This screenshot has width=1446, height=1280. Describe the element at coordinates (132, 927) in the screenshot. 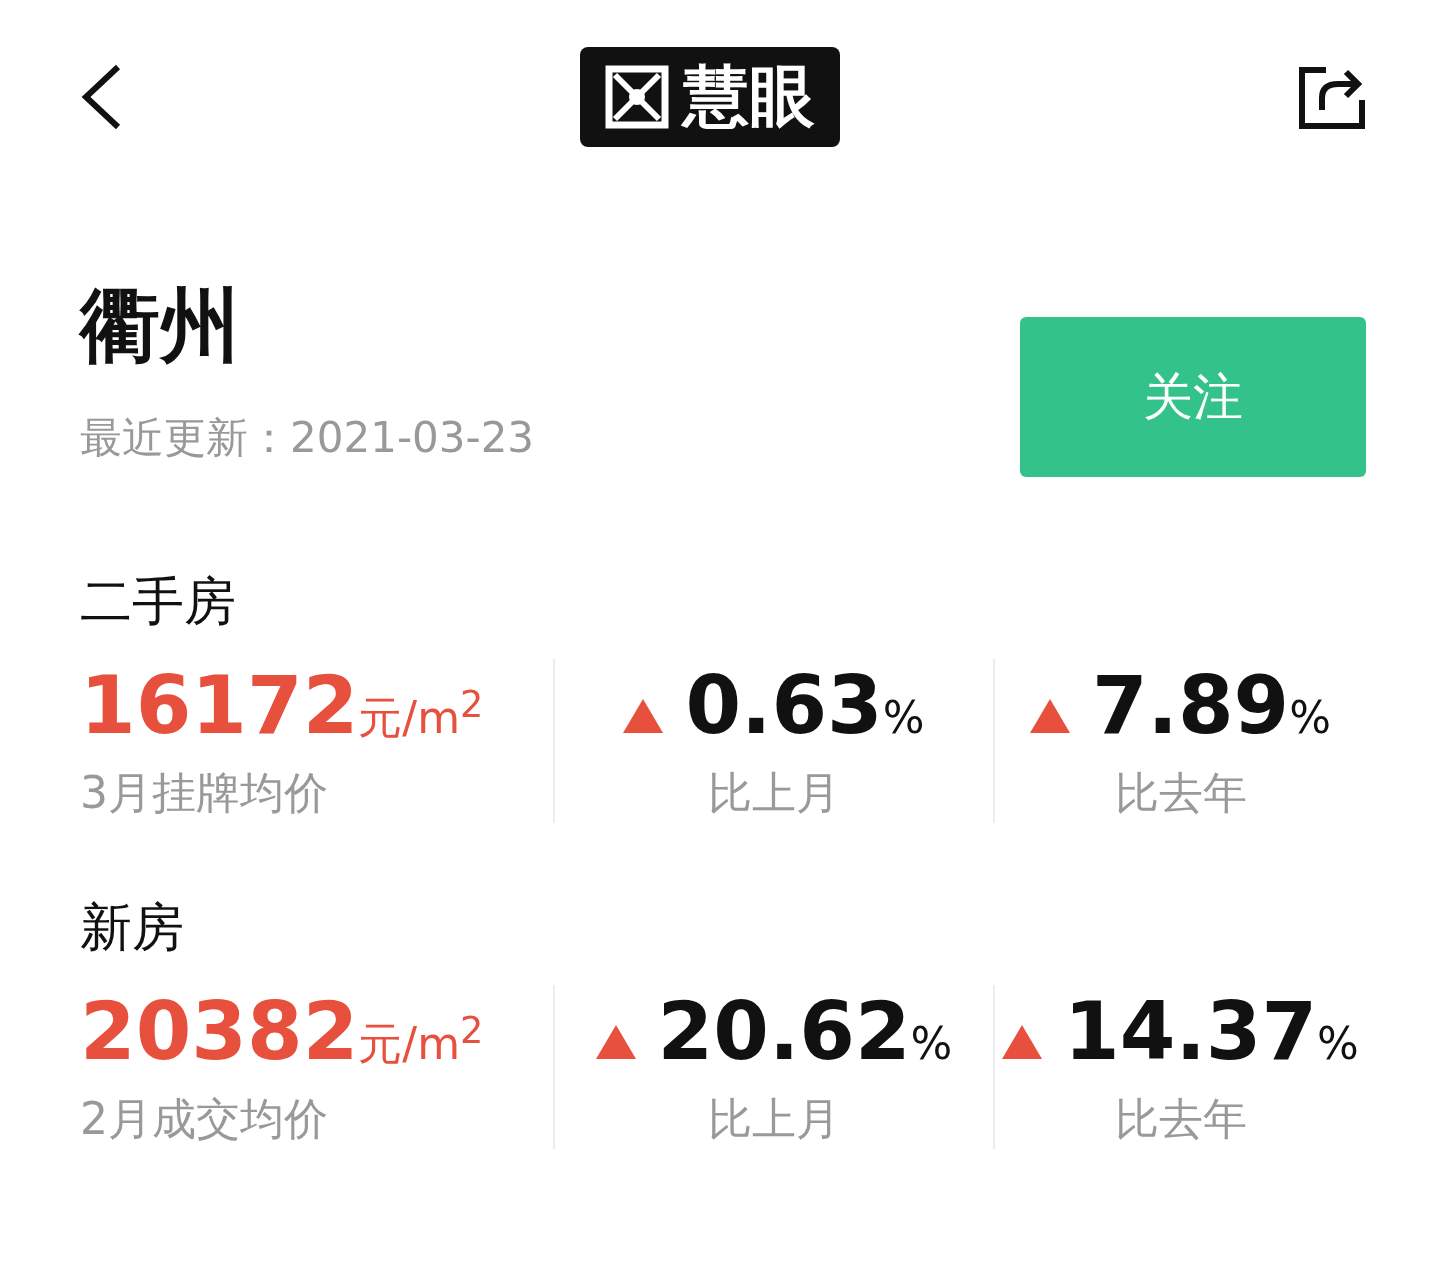

I see `section-title: 新房` at that location.